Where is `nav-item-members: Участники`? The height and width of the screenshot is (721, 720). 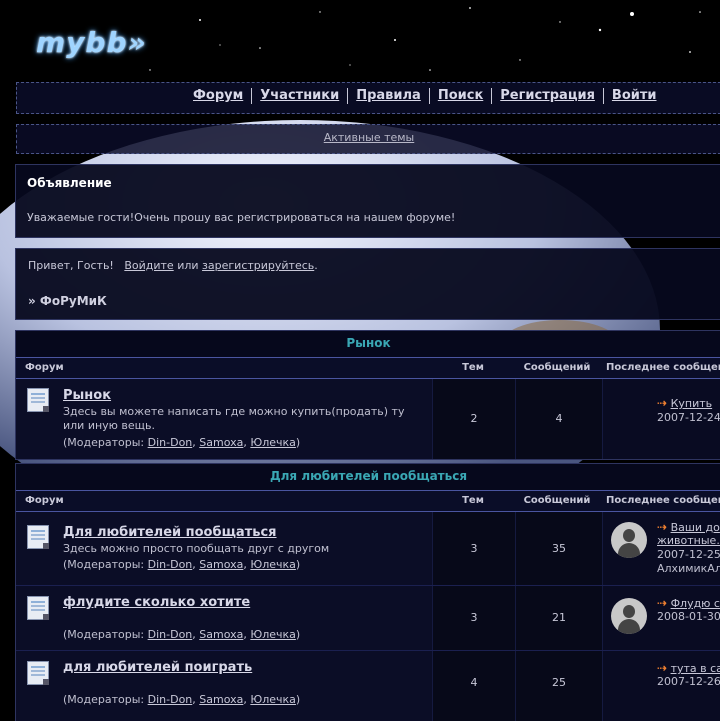
nav-item-members: Участники is located at coordinates (299, 96).